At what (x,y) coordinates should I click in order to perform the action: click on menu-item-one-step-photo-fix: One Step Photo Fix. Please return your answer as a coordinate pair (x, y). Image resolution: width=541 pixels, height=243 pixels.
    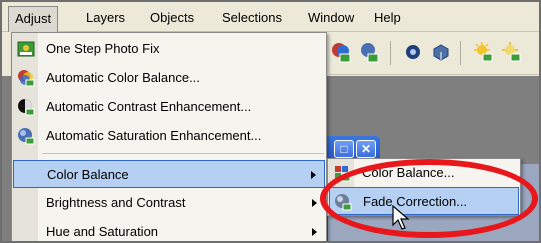
    Looking at the image, I should click on (169, 49).